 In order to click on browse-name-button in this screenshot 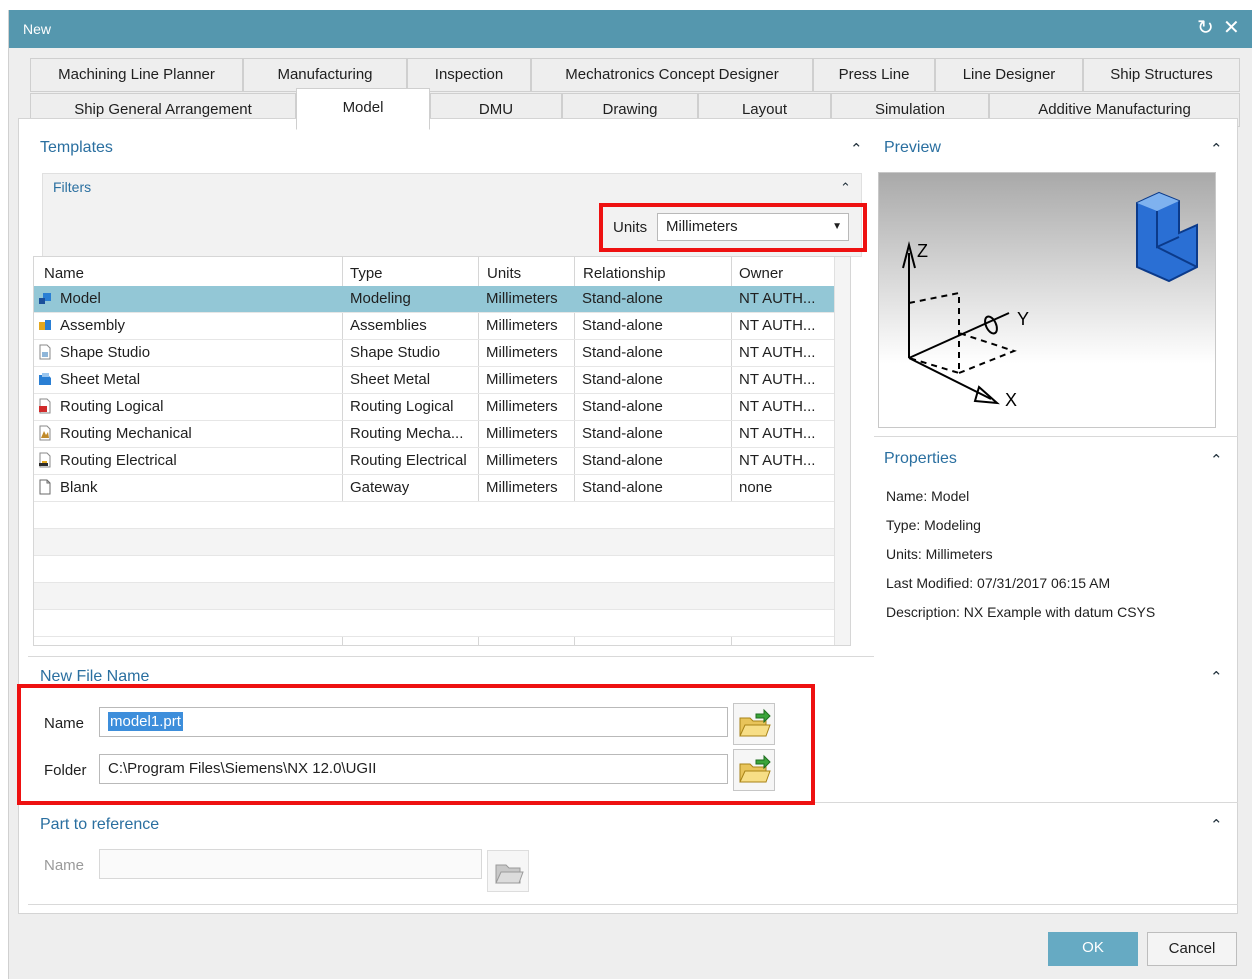, I will do `click(754, 724)`.